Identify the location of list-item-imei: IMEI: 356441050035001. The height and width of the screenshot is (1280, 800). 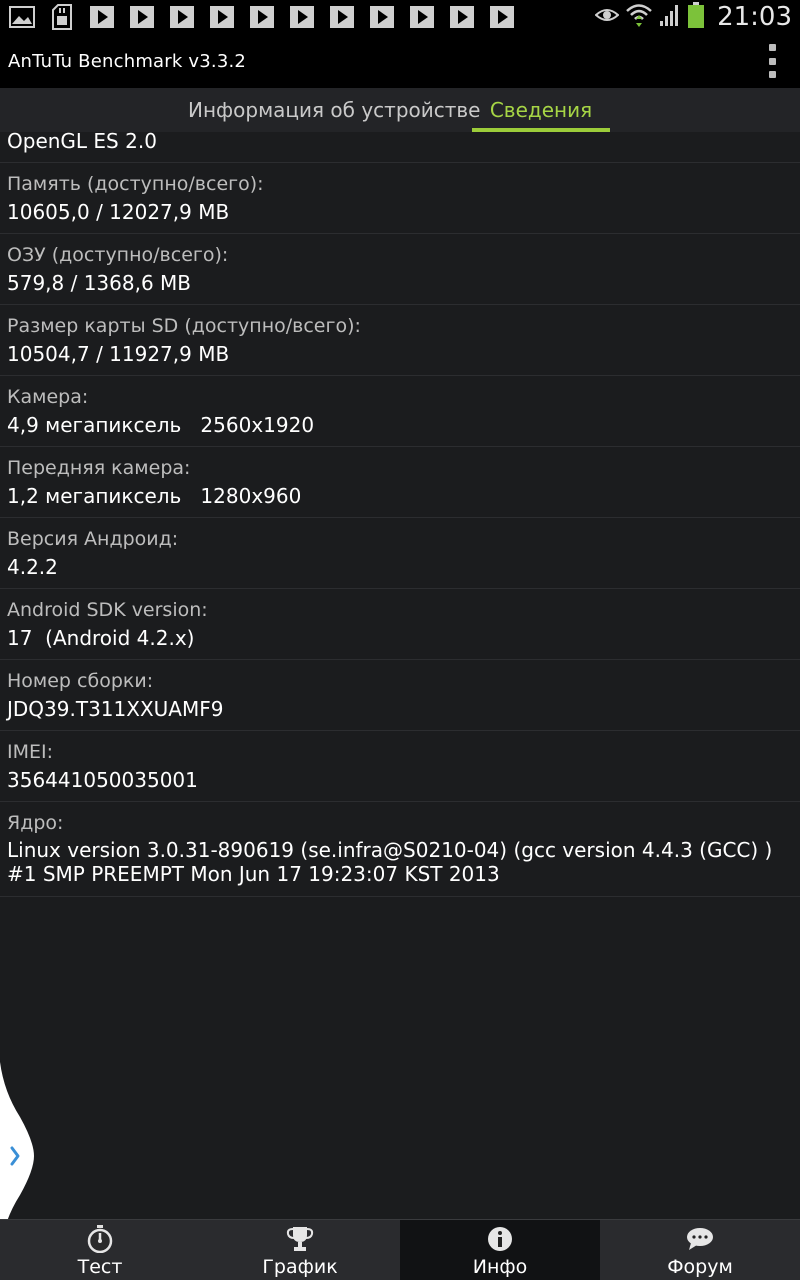
(400, 766).